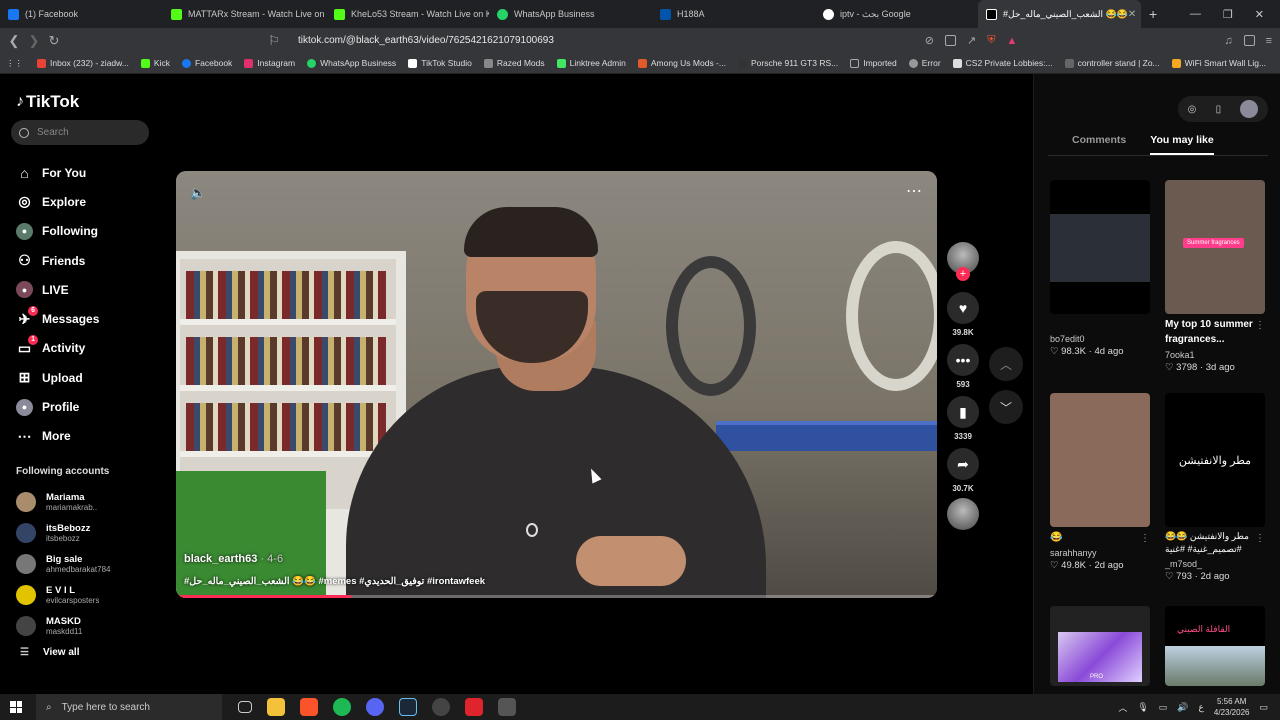  What do you see at coordinates (1100, 482) in the screenshot?
I see `suggested-video-card: 😂 sarahhanyy ♡ 49.8K · 2d ago ⋮` at bounding box center [1100, 482].